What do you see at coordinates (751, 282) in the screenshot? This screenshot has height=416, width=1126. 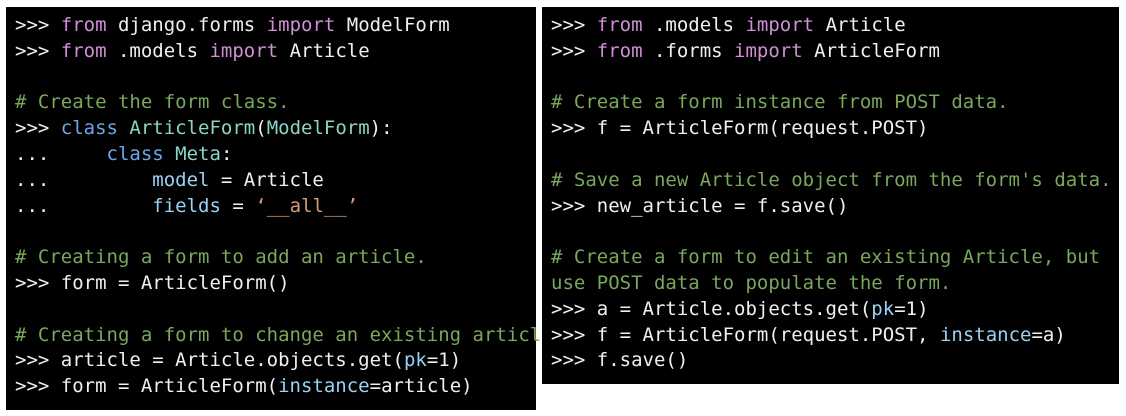 I see `code-comment: use POST data to populate the form.` at bounding box center [751, 282].